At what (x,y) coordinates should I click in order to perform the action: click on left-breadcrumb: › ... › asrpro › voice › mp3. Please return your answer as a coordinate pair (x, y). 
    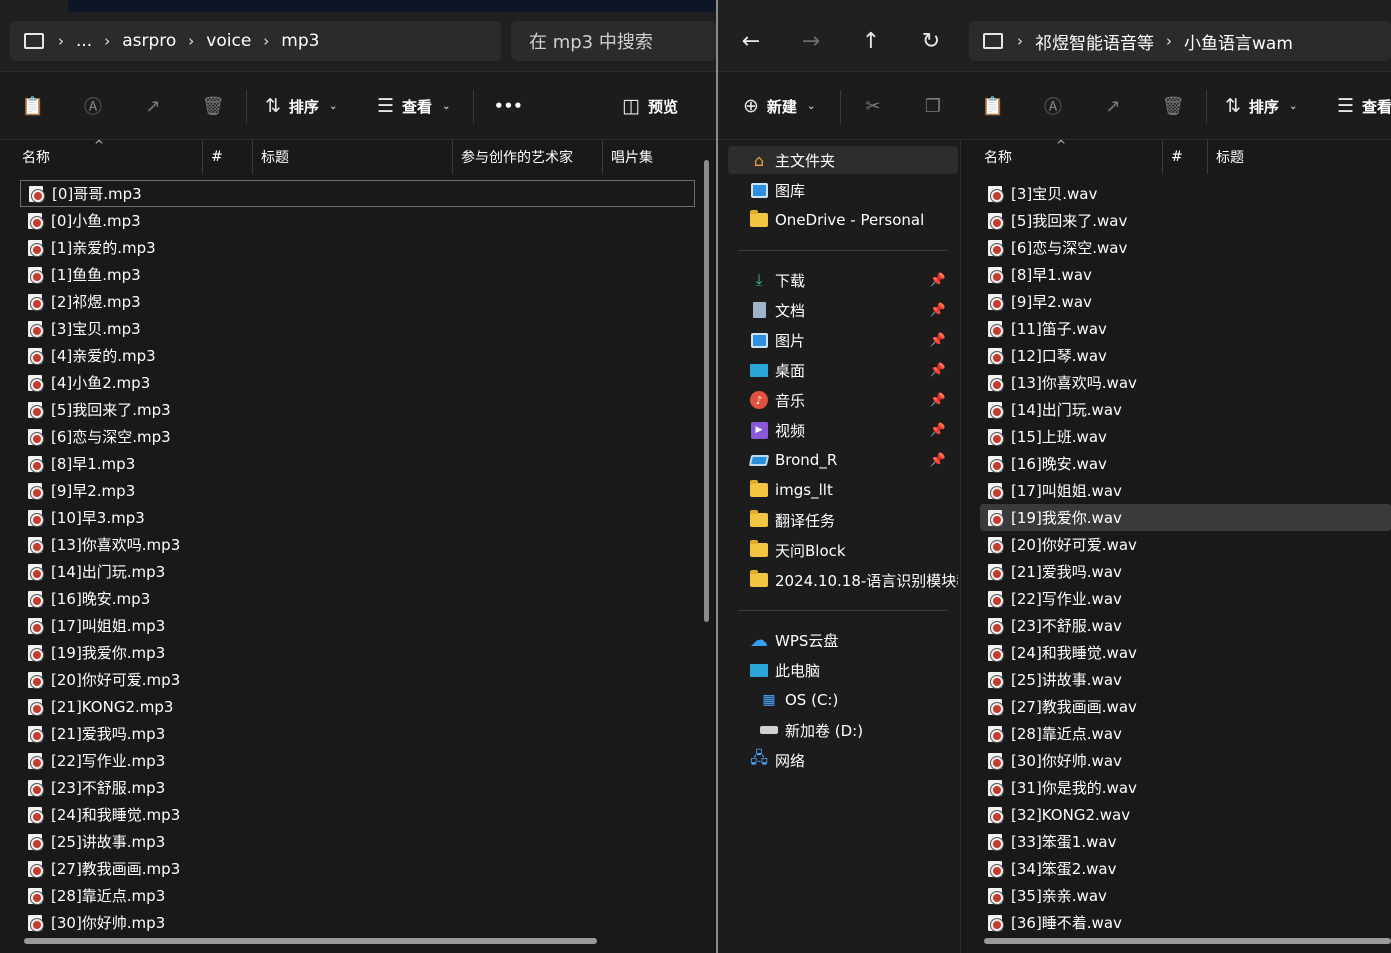
    Looking at the image, I should click on (255, 41).